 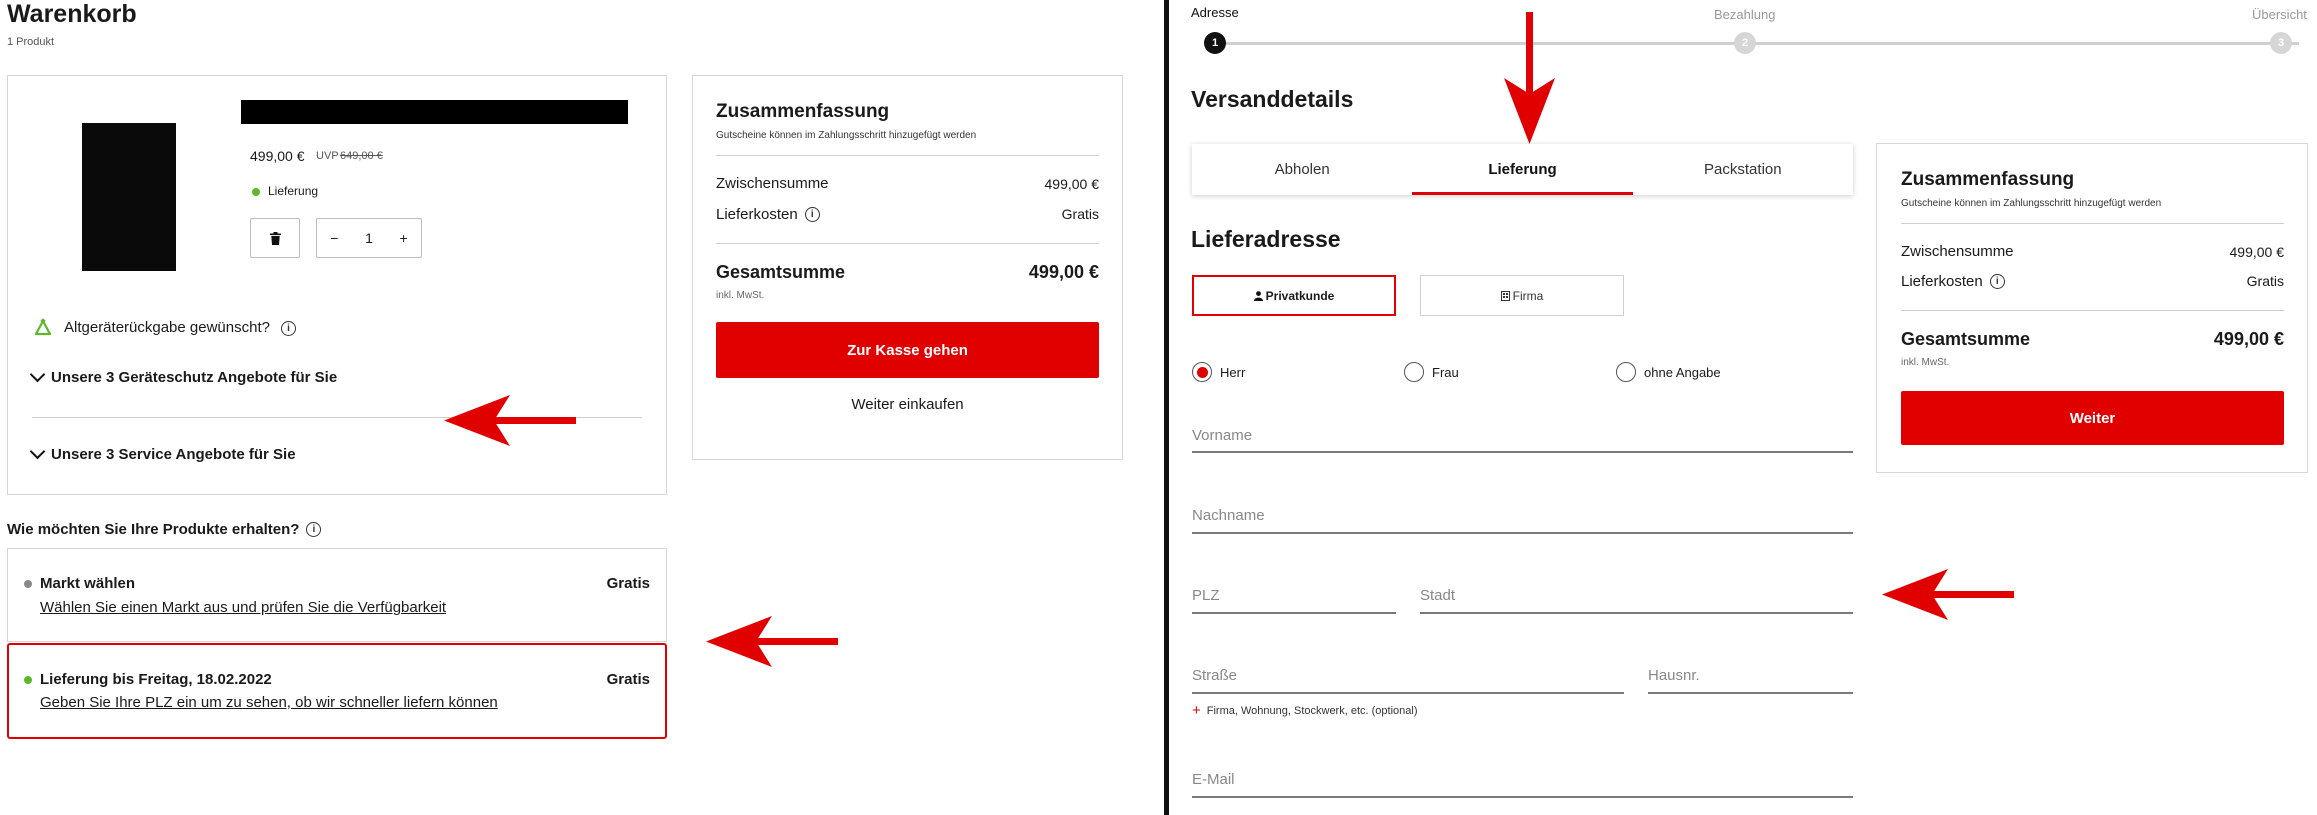 What do you see at coordinates (277, 156) in the screenshot?
I see `product-price: 499,00 €` at bounding box center [277, 156].